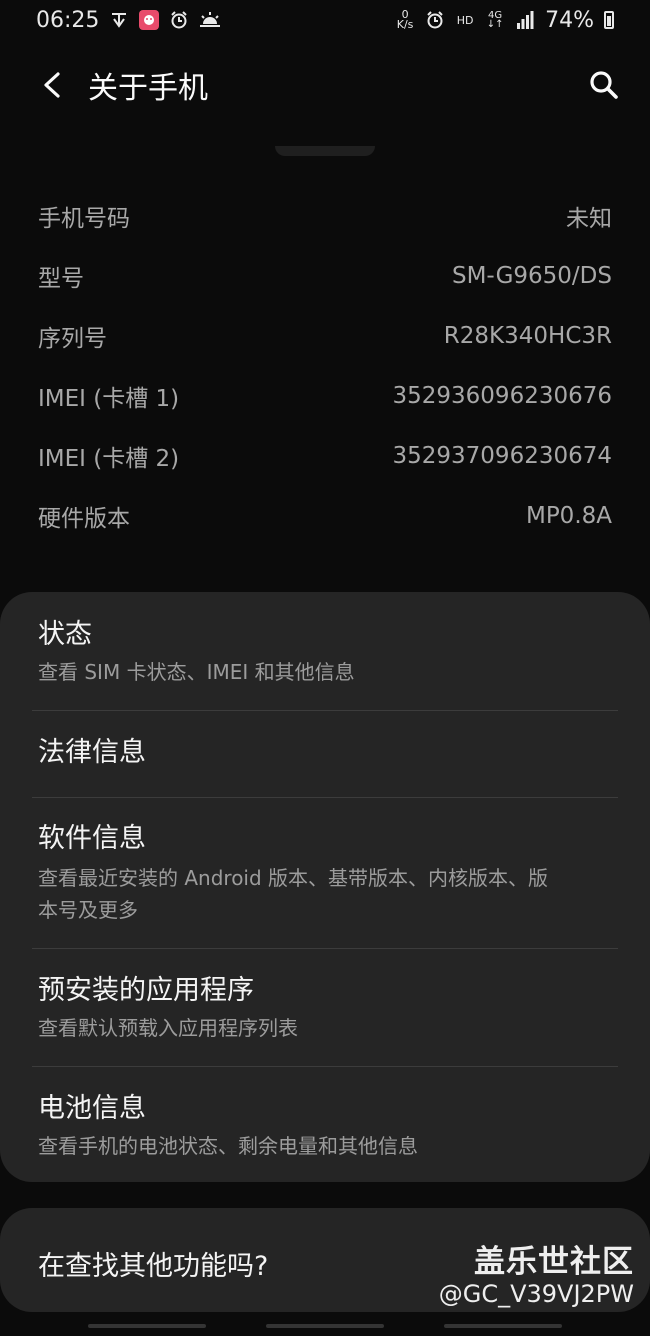 The height and width of the screenshot is (1336, 650). Describe the element at coordinates (325, 336) in the screenshot. I see `info-row-serial: 序列号 R28K340HC3R` at that location.